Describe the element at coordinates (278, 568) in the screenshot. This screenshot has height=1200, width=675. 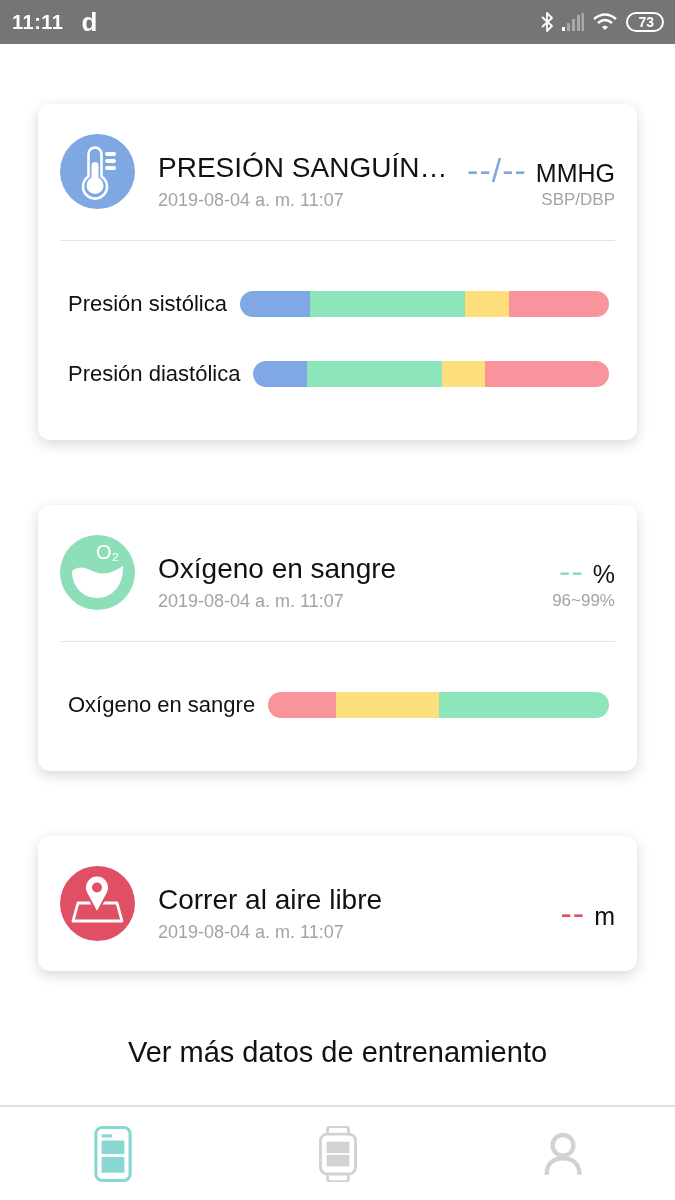
I see `card-title: Oxígeno en sangre` at that location.